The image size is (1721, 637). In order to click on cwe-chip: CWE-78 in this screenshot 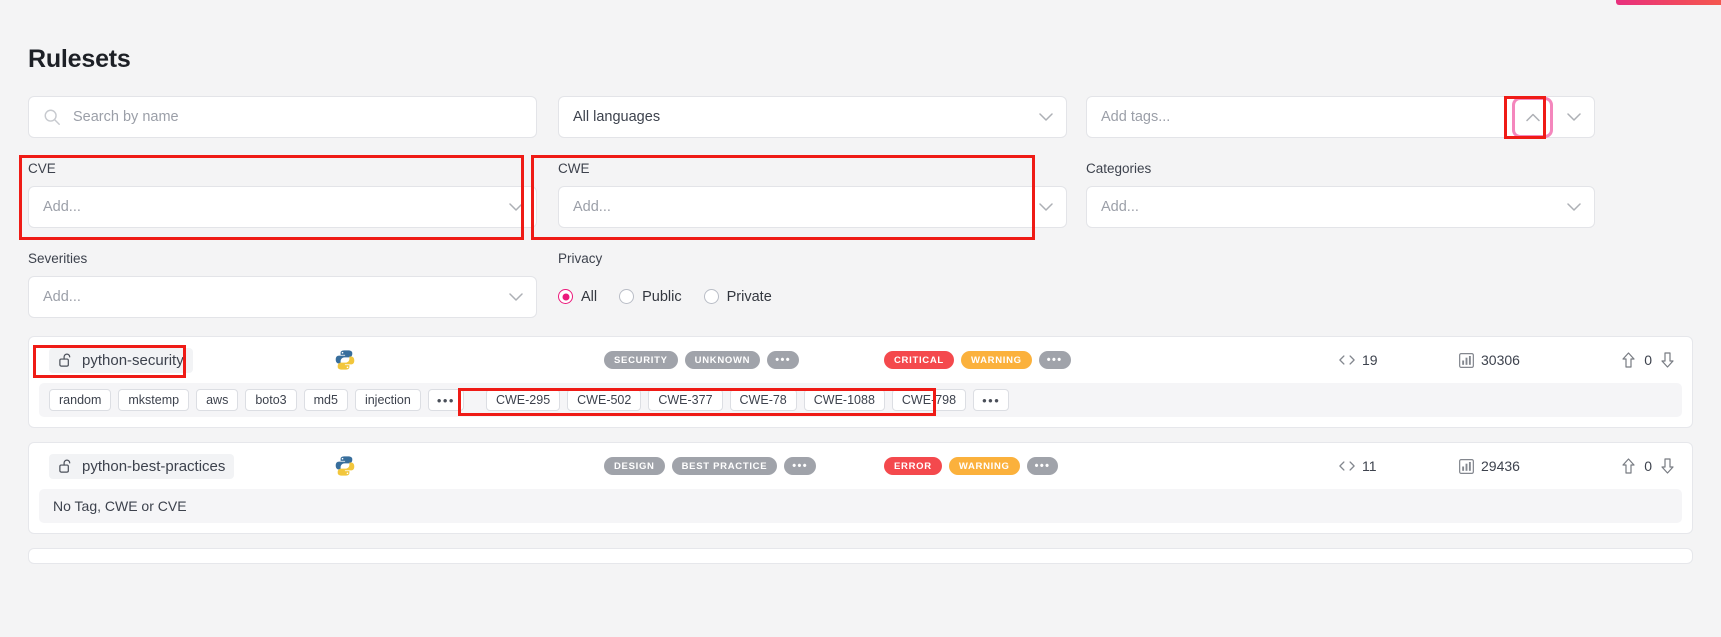, I will do `click(763, 400)`.